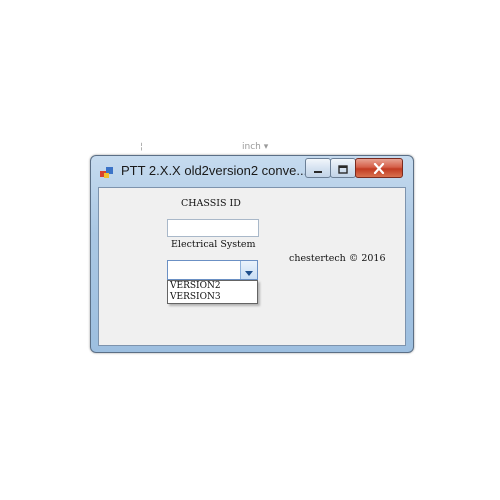  What do you see at coordinates (195, 286) in the screenshot?
I see `dropdown-option-version2: VERSION2` at bounding box center [195, 286].